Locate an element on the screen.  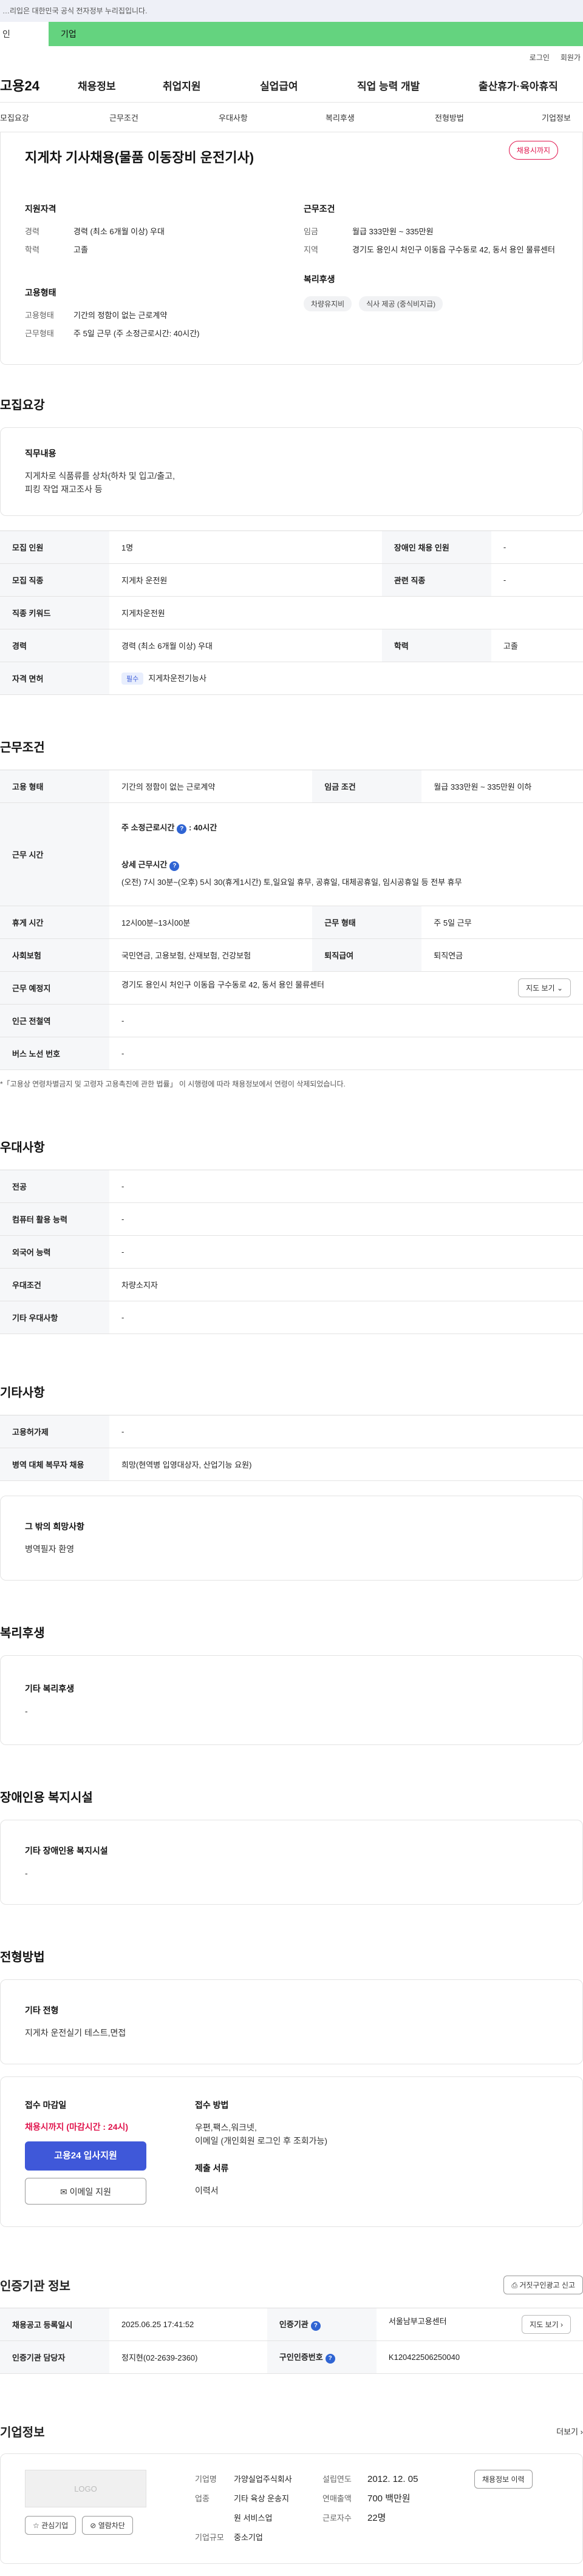
anchor-recruit: 모집요강 is located at coordinates (54, 118).